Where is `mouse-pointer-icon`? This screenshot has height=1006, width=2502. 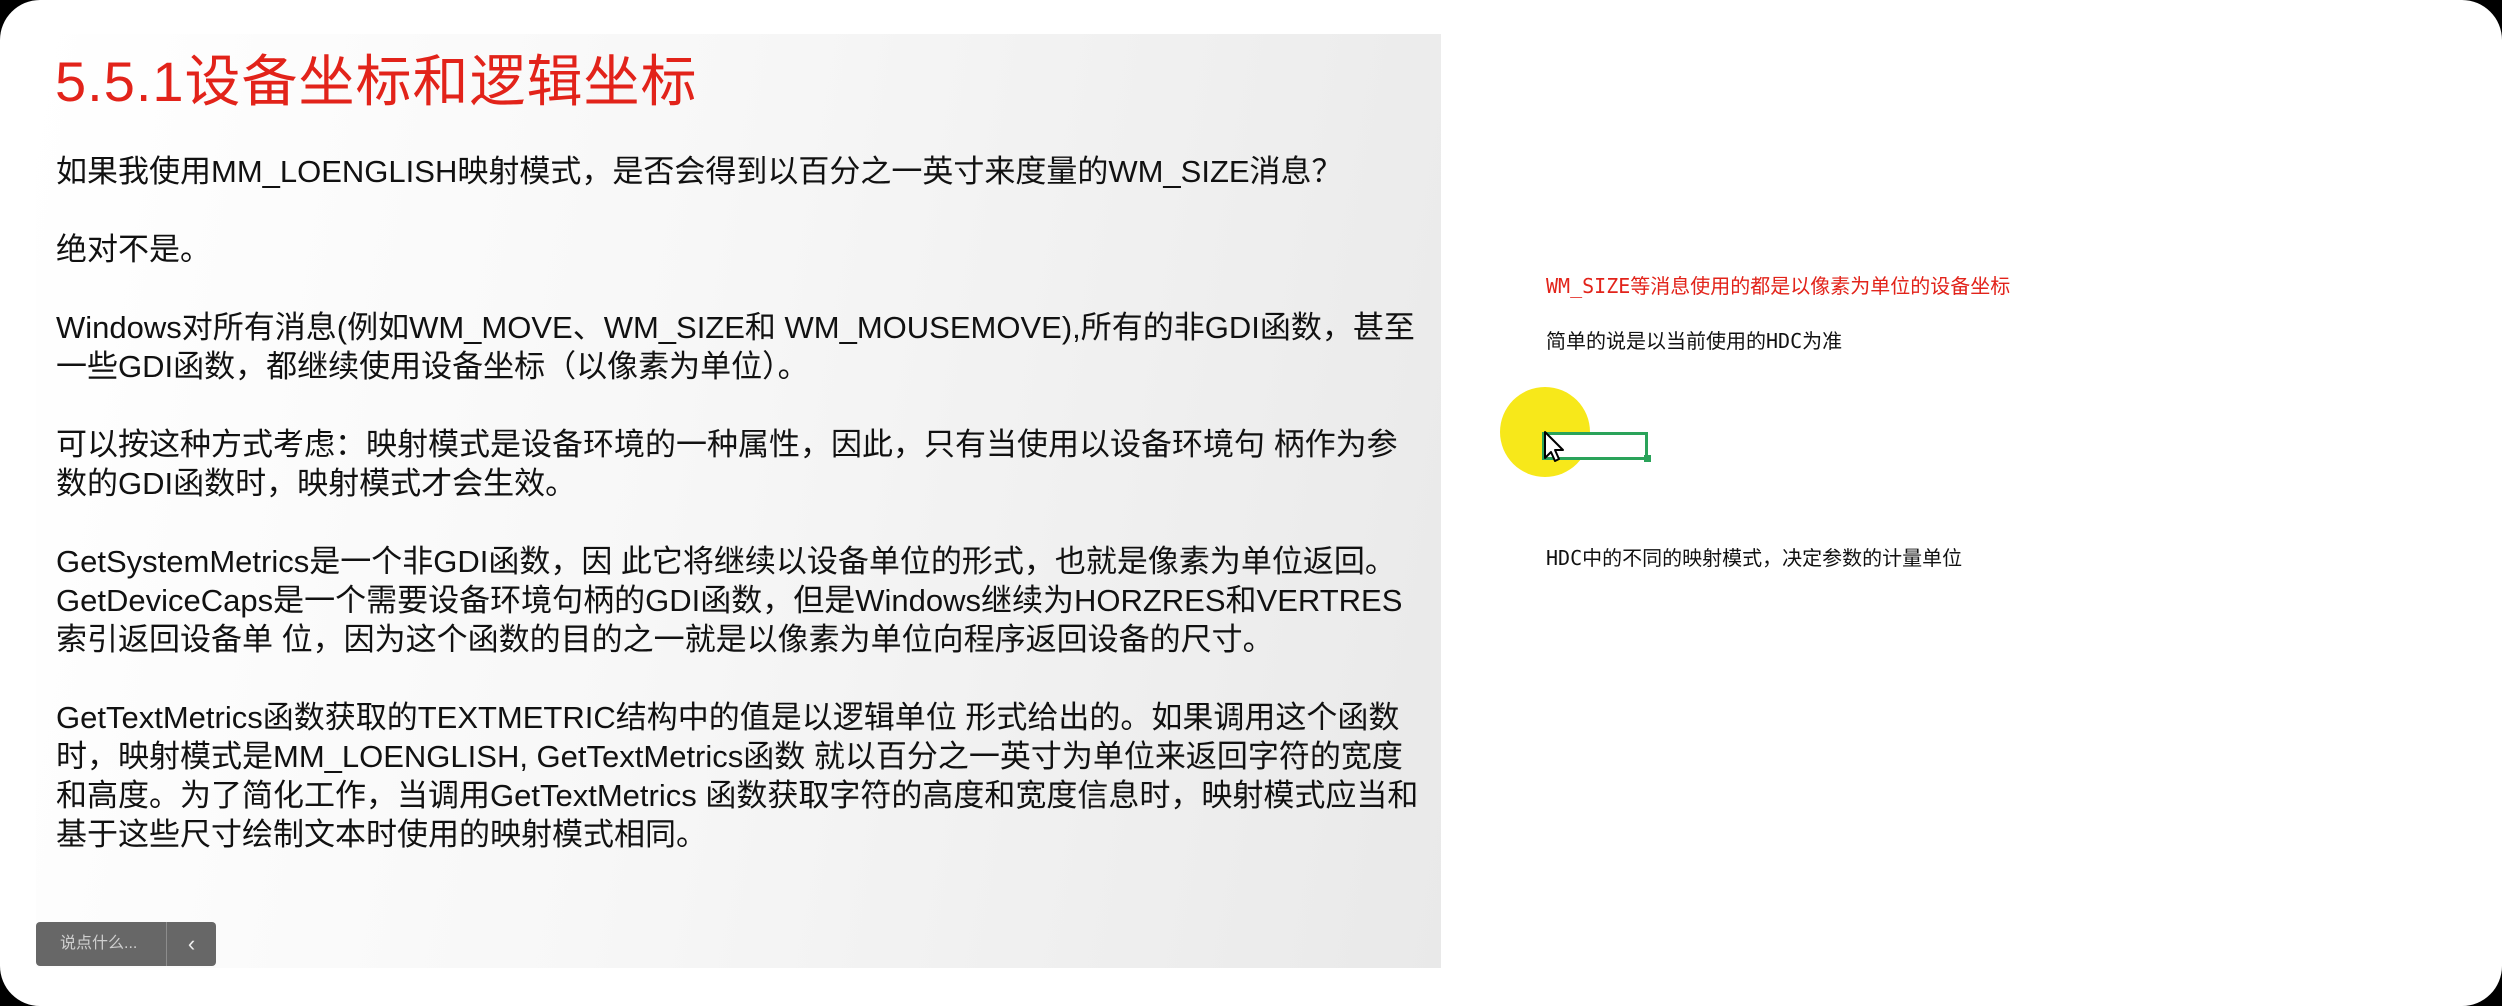
mouse-pointer-icon is located at coordinates (1554, 446).